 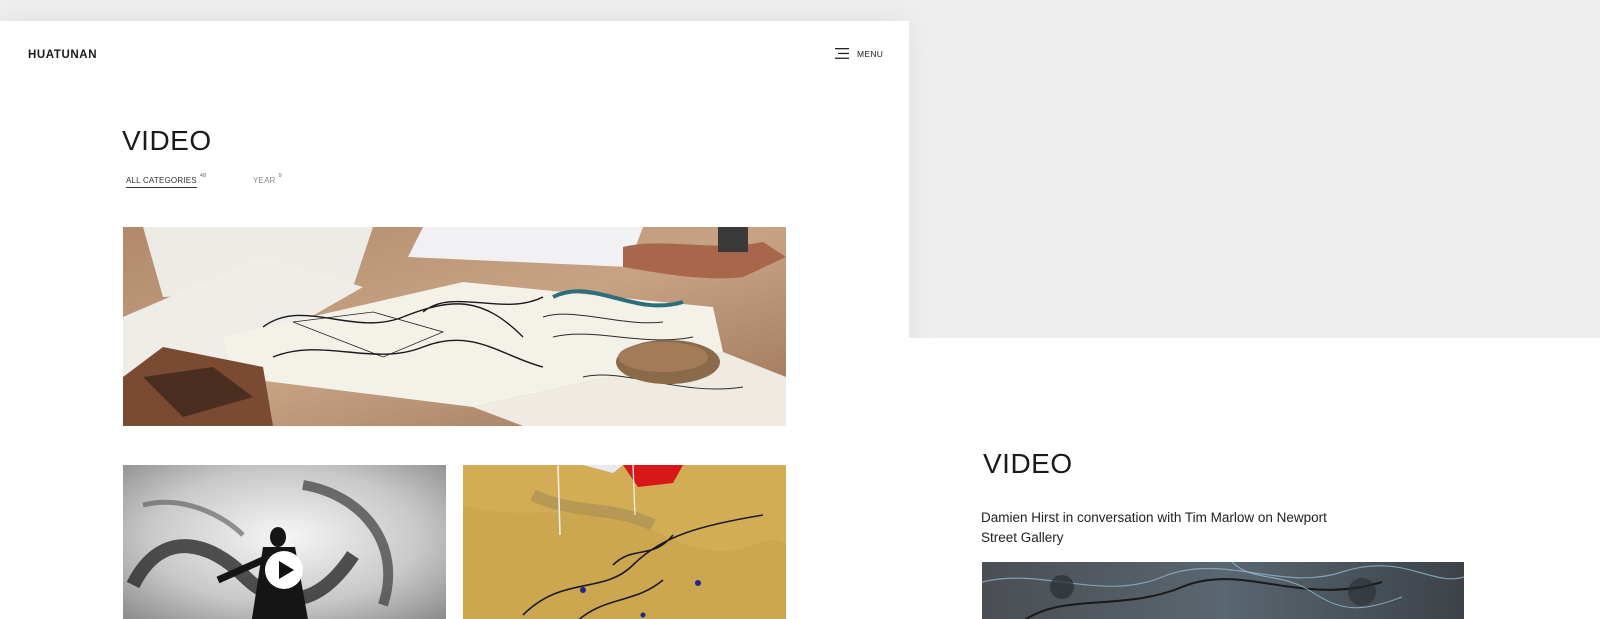 I want to click on menu-button: MENU, so click(x=859, y=53).